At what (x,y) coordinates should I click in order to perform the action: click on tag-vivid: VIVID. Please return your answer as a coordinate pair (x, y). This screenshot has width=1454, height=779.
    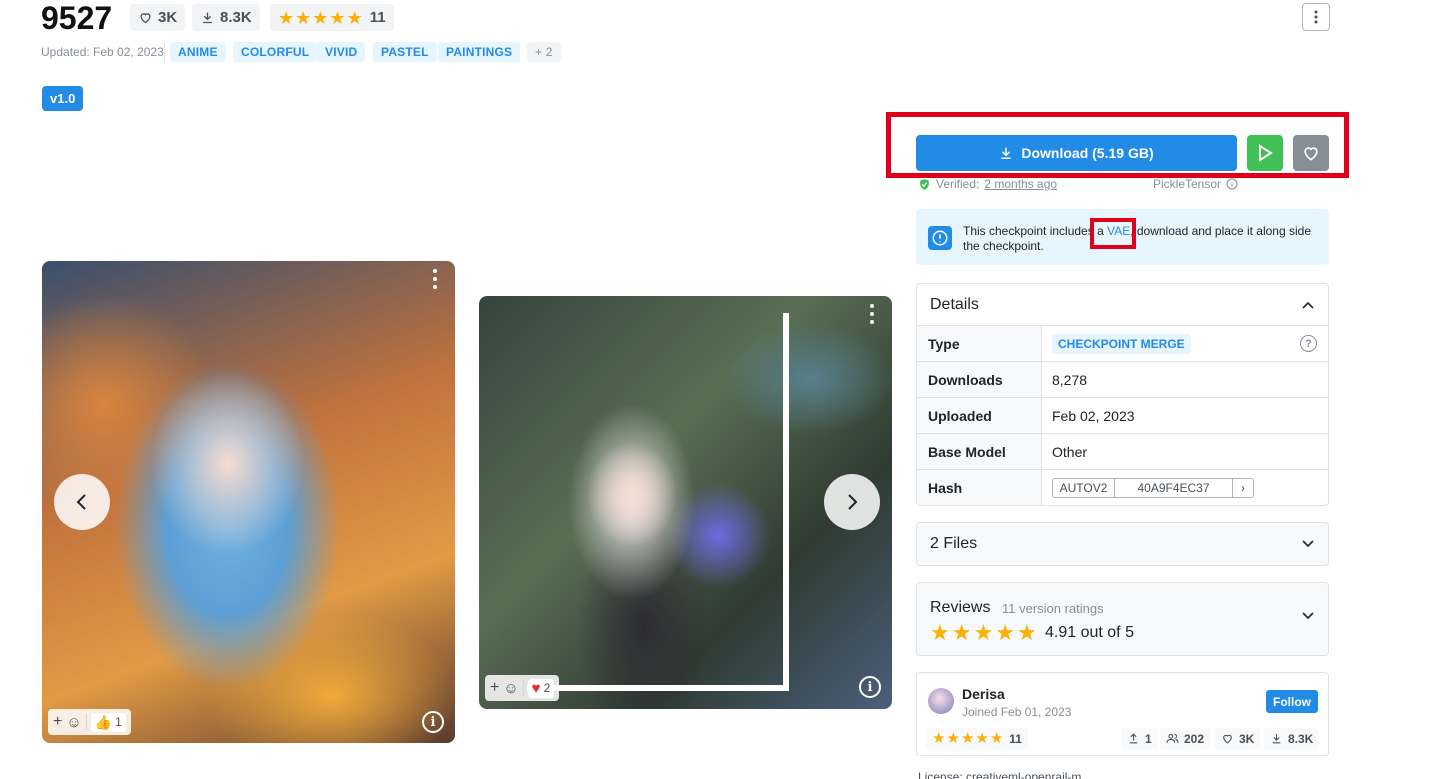
    Looking at the image, I should click on (341, 52).